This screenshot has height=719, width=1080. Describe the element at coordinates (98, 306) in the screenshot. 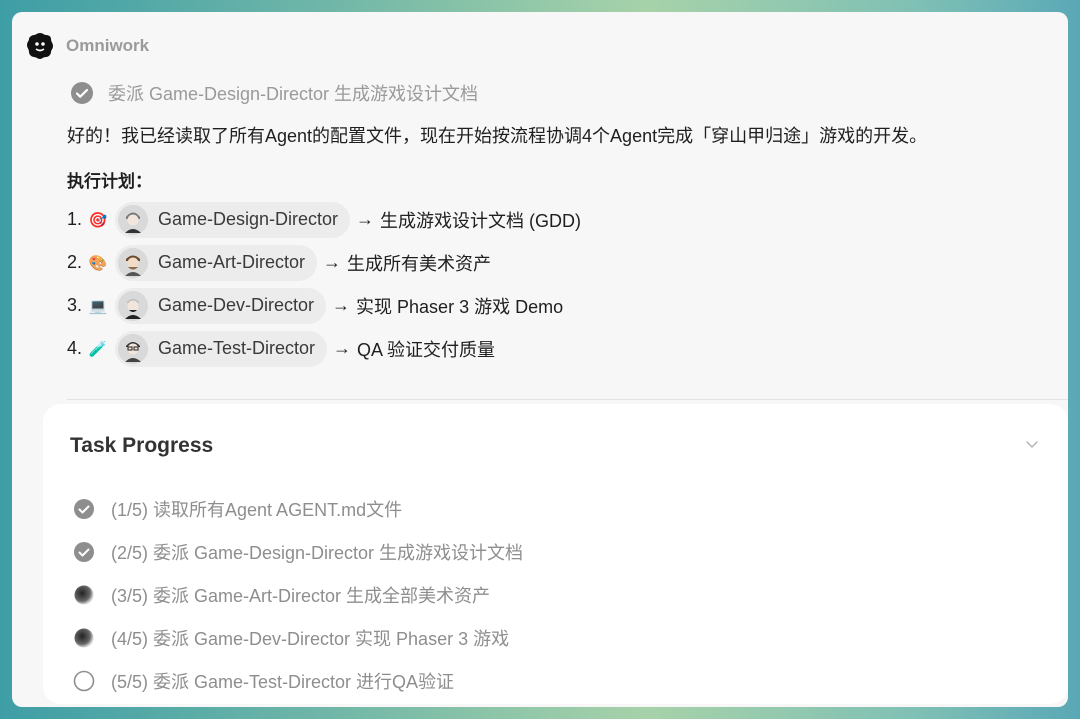

I see `laptop-icon: 💻` at that location.